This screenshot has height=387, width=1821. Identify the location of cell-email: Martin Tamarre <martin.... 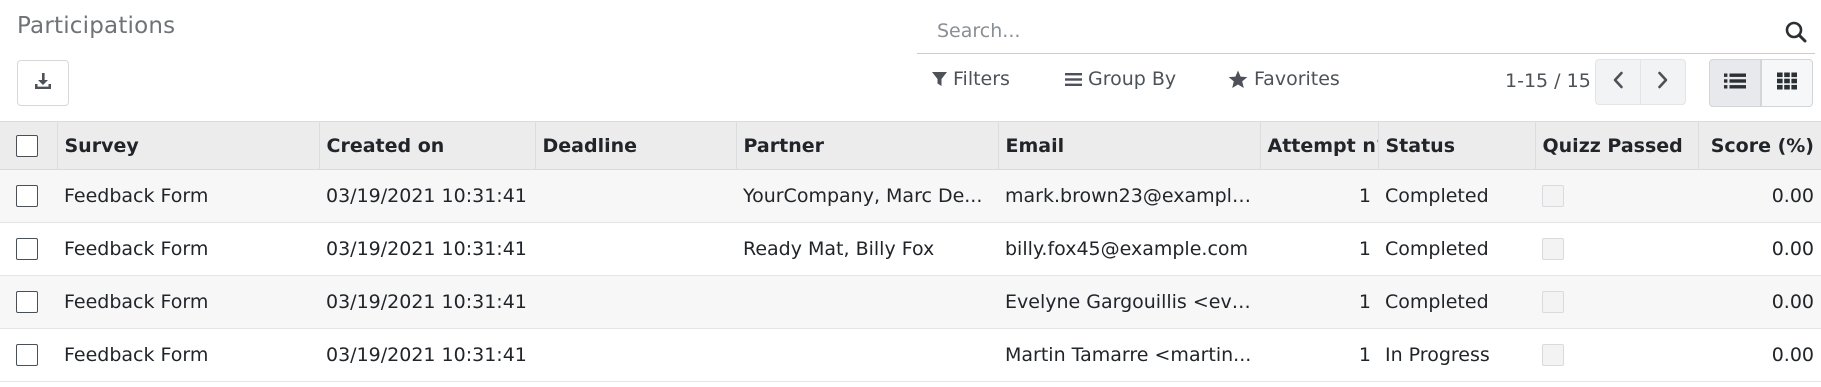
(1128, 355).